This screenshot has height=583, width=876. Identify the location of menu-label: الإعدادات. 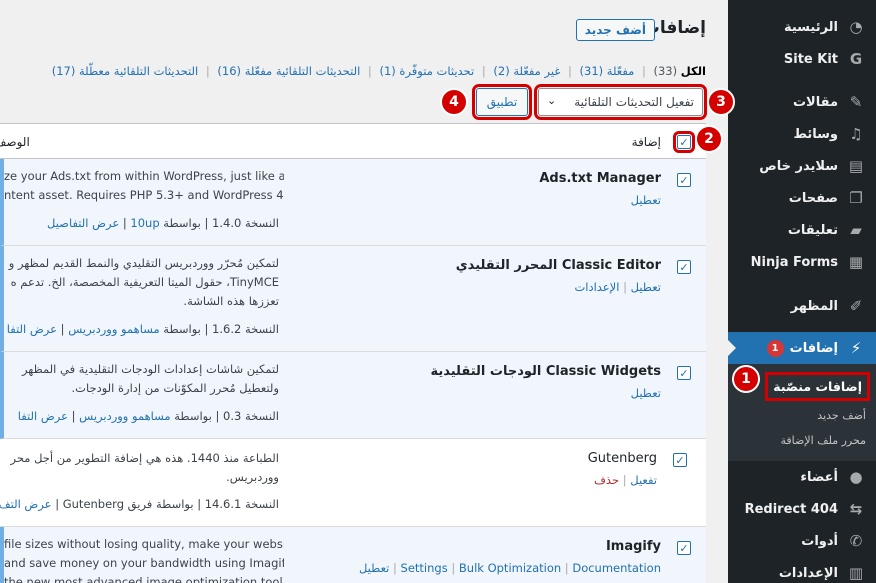
(808, 573).